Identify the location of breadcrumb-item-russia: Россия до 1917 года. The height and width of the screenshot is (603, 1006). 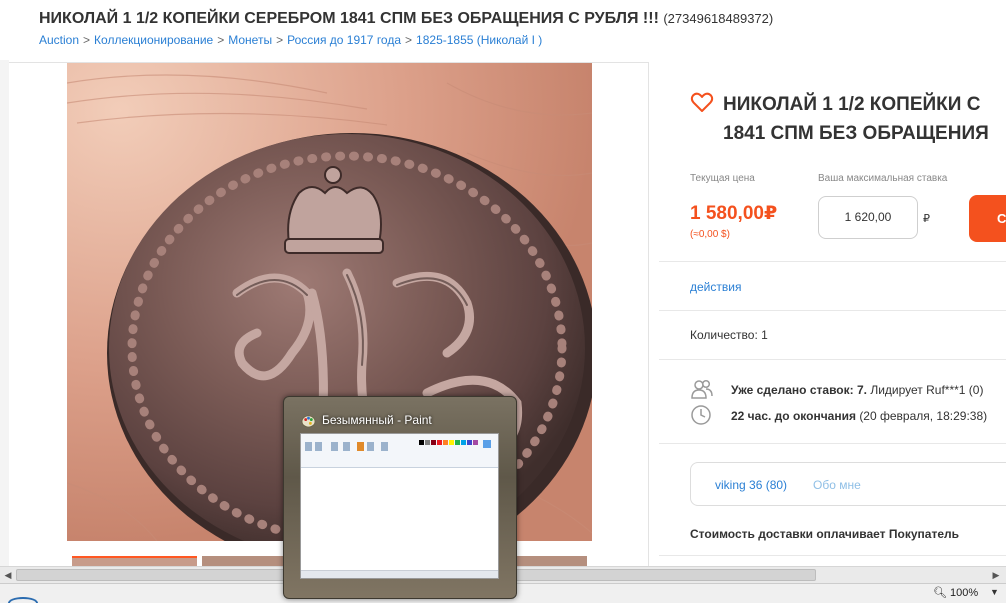
(344, 40).